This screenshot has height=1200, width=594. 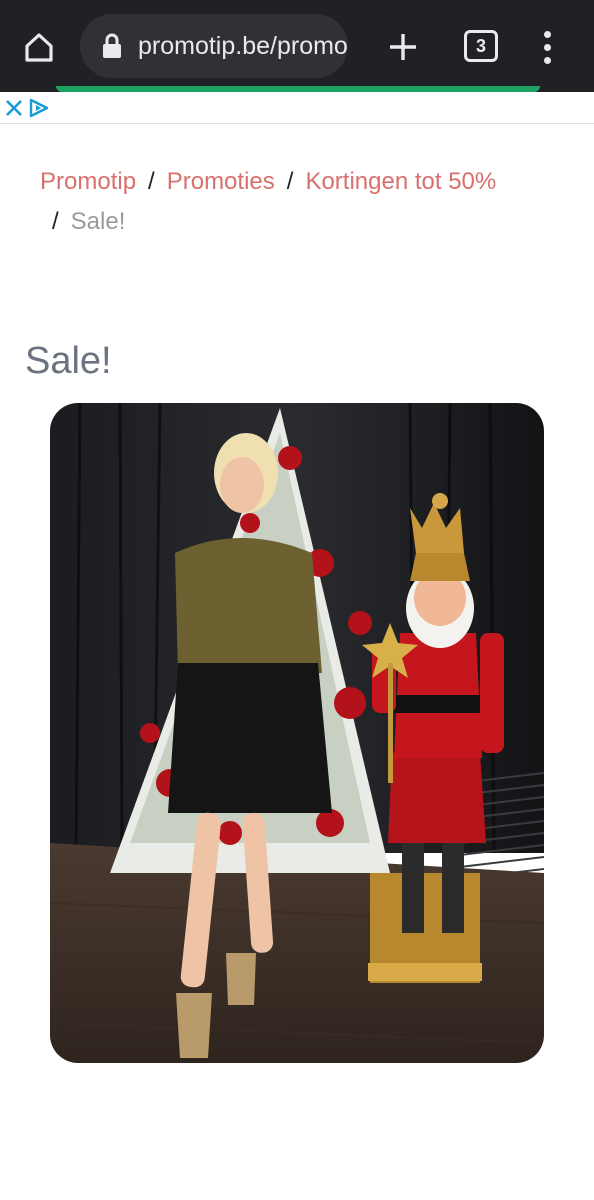 I want to click on adchoices-icon, so click(x=39, y=108).